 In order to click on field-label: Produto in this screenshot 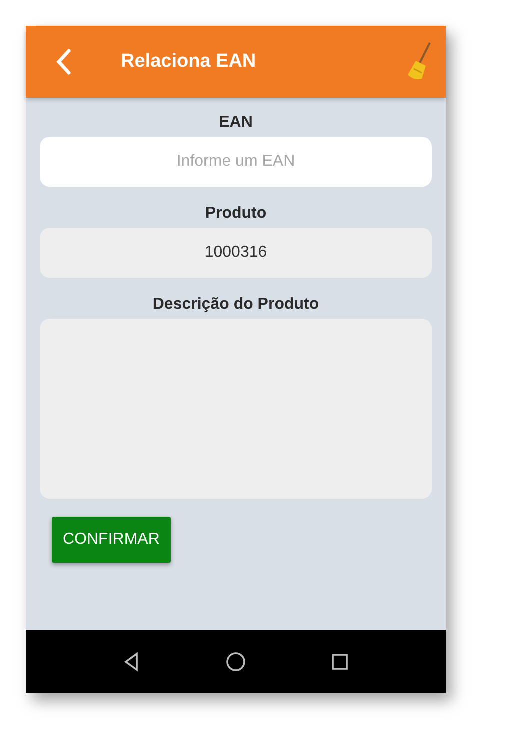, I will do `click(236, 214)`.